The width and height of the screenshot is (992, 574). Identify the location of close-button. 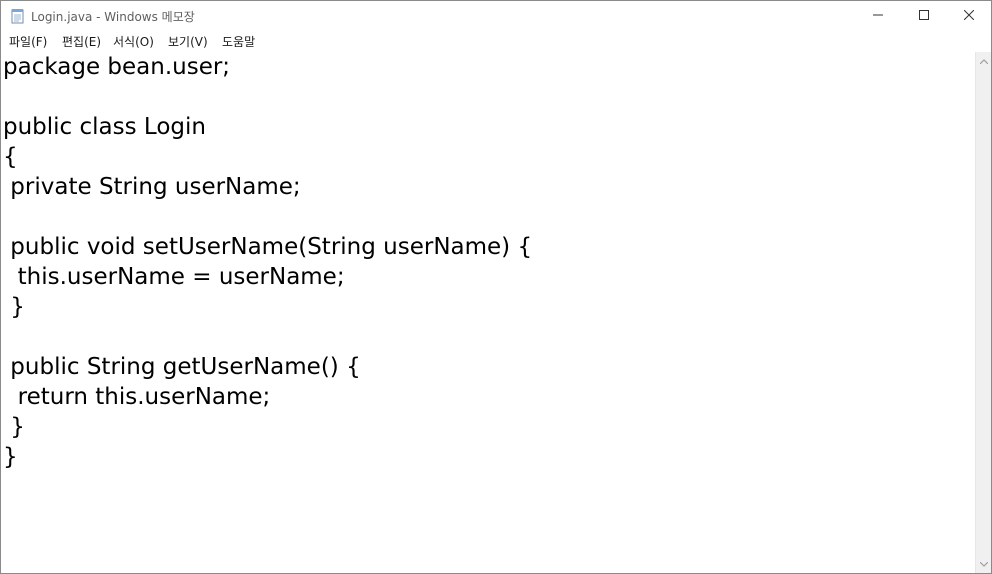
(968, 16).